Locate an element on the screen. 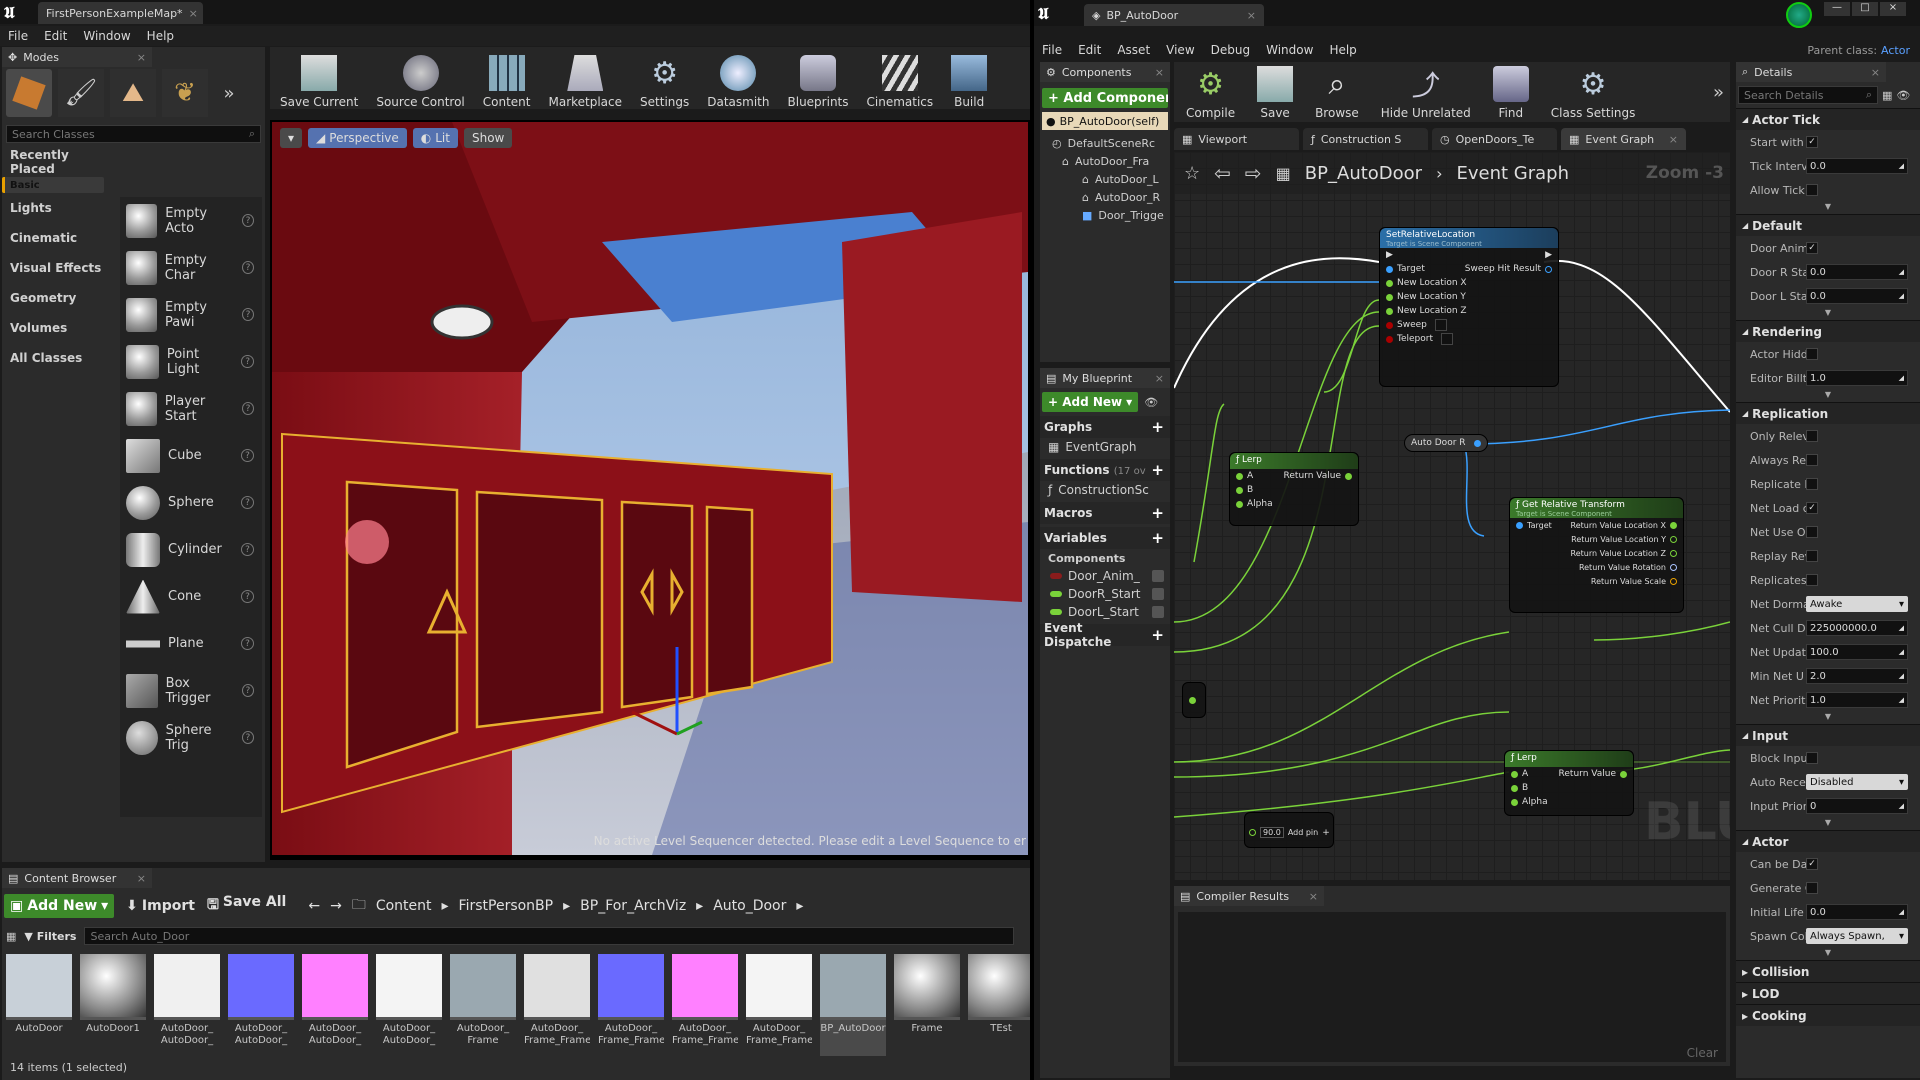 The image size is (1920, 1080). asset-tile: AutoDoor_ AutoDoor_ is located at coordinates (261, 1005).